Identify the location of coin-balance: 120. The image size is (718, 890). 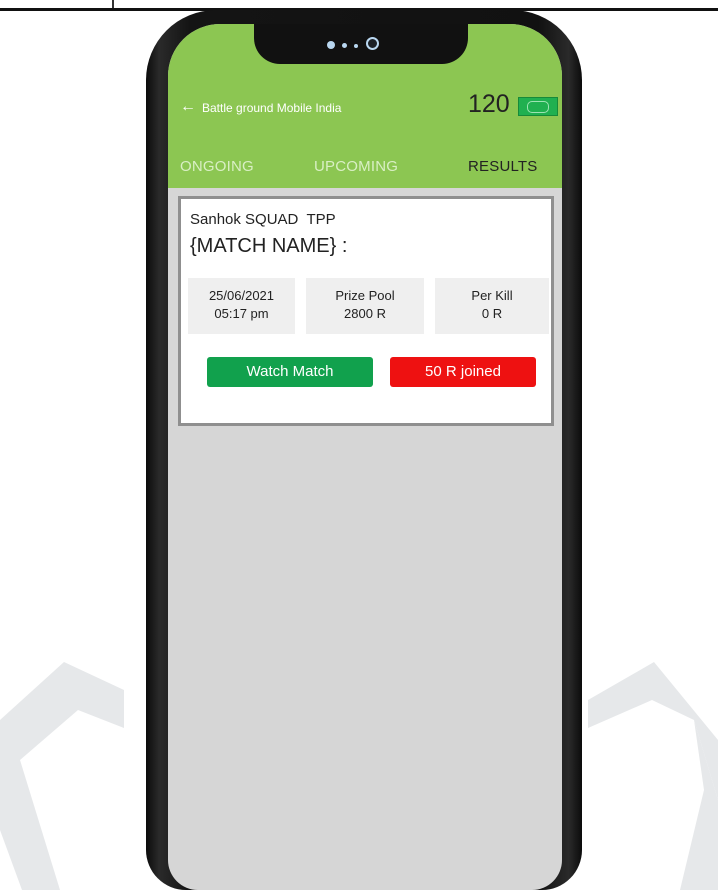
(489, 104).